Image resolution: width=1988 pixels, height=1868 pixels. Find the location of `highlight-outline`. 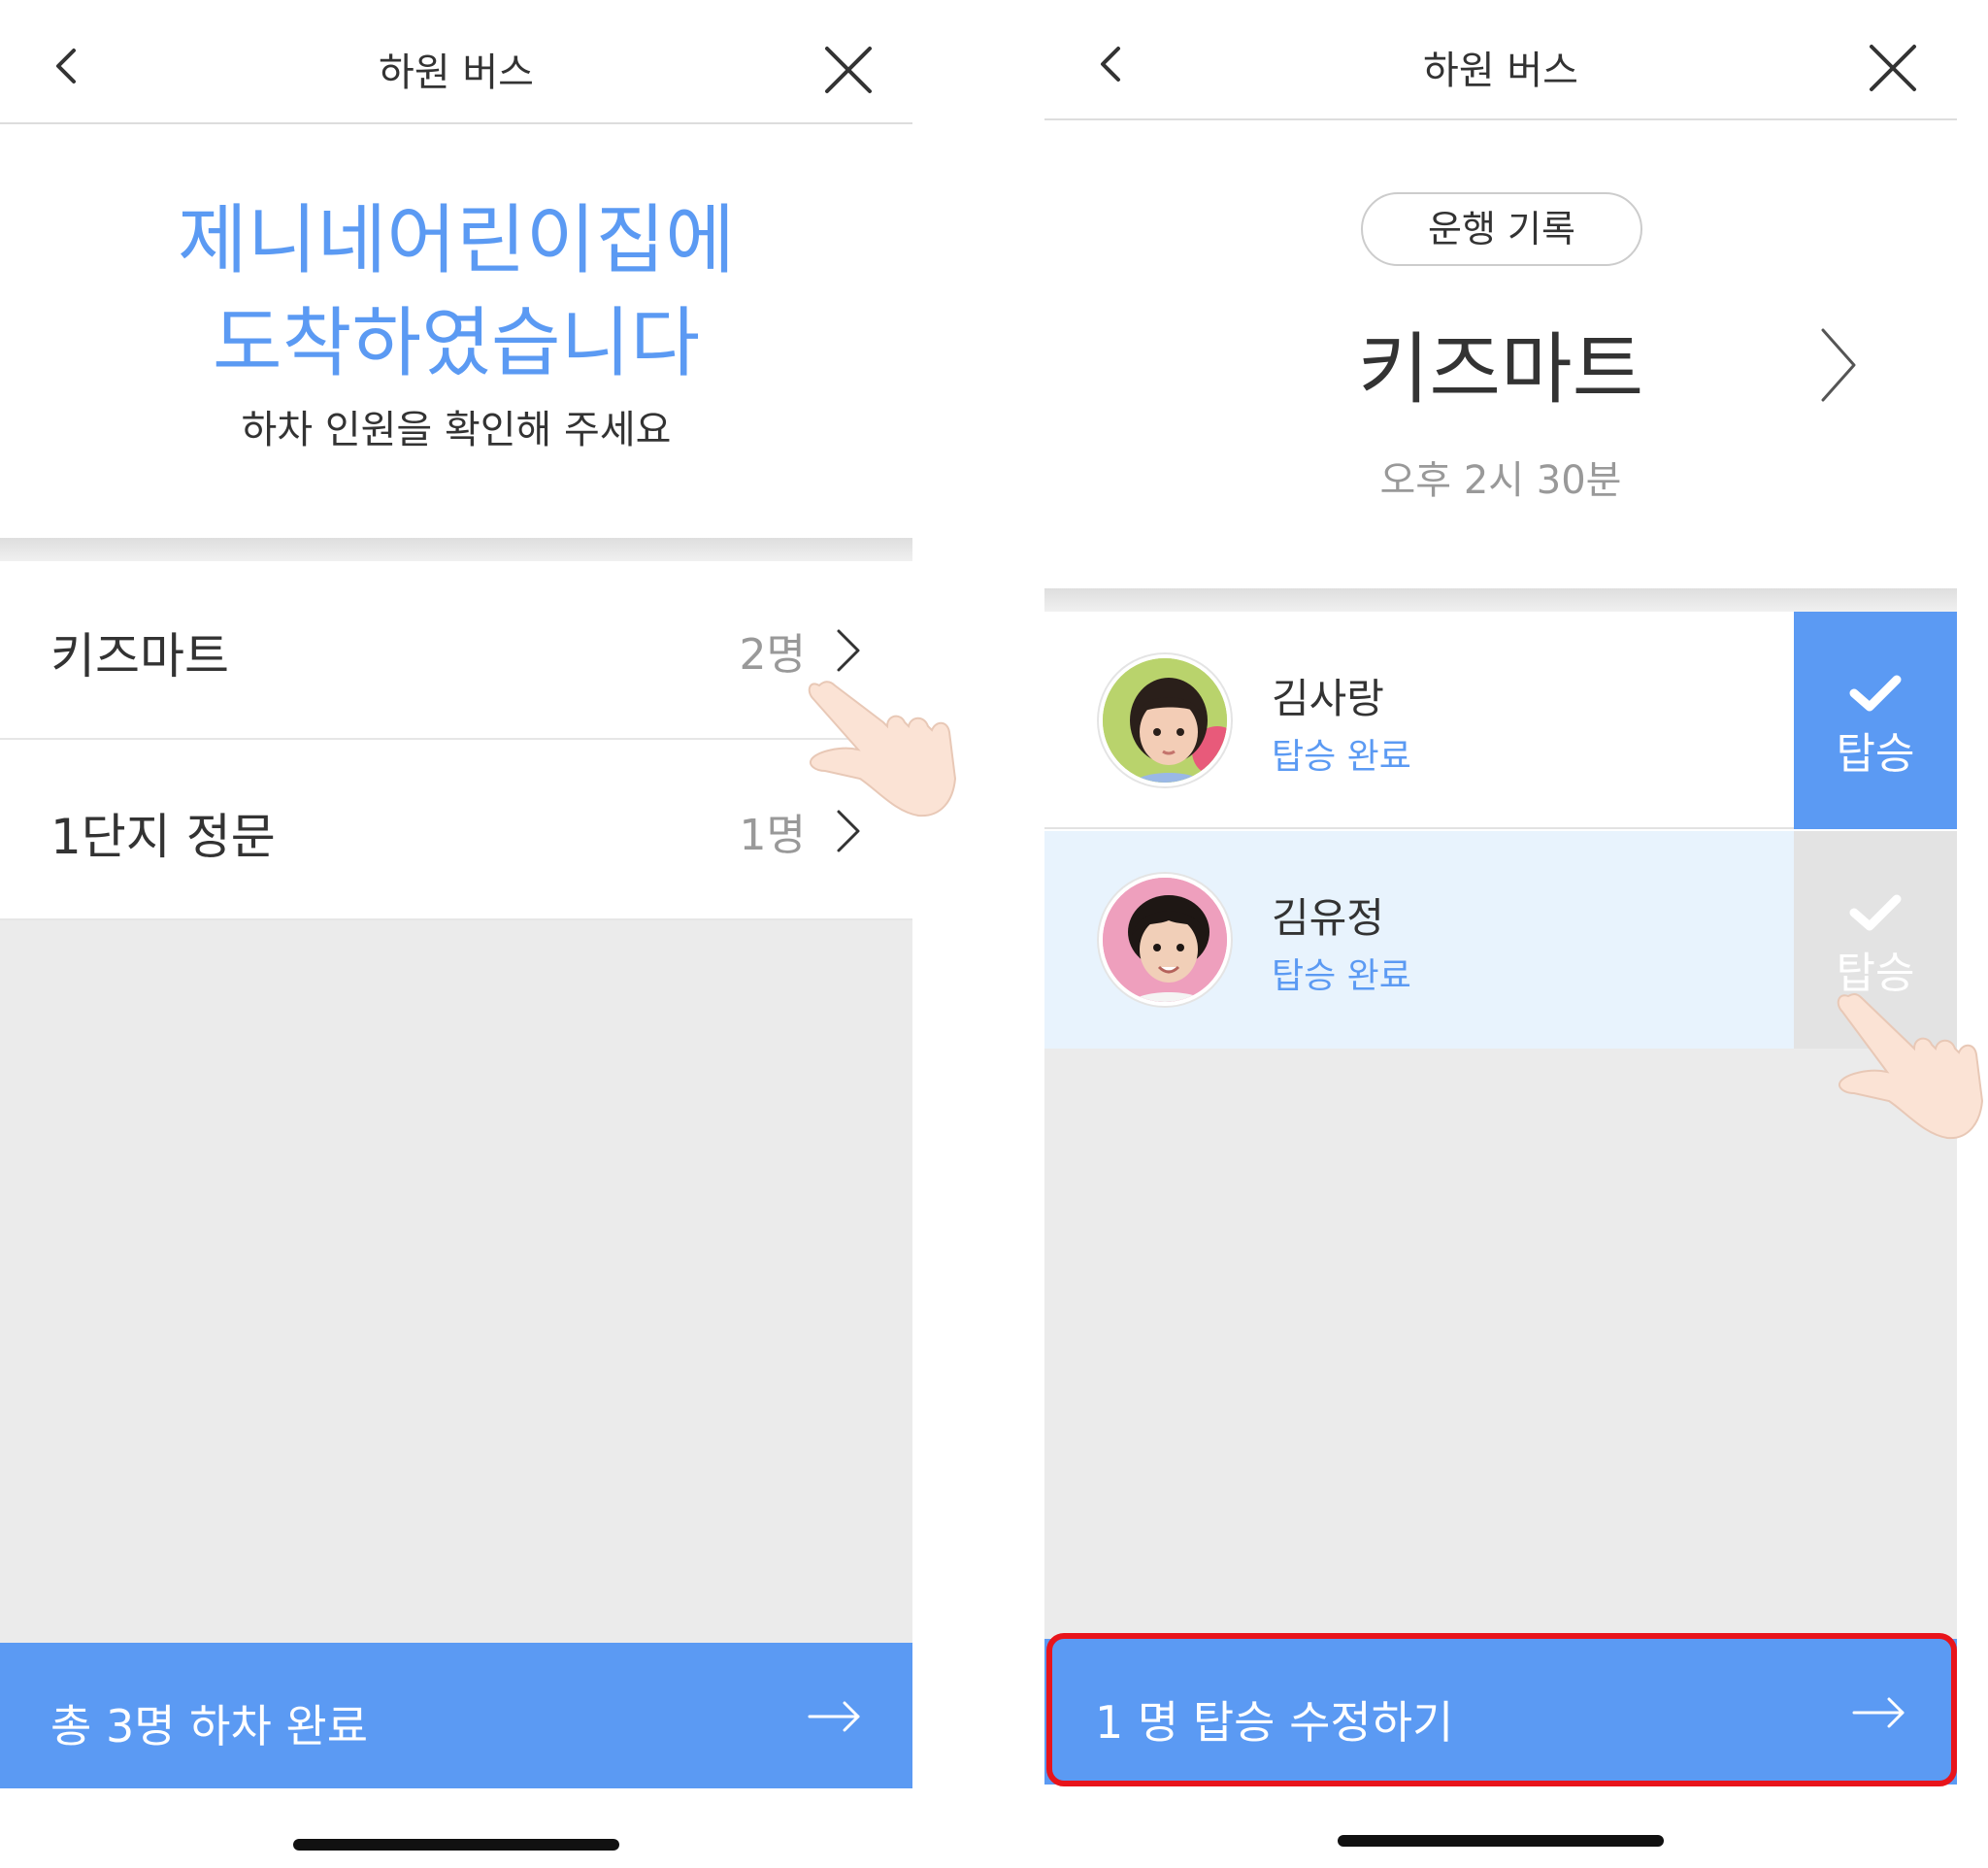

highlight-outline is located at coordinates (1501, 1709).